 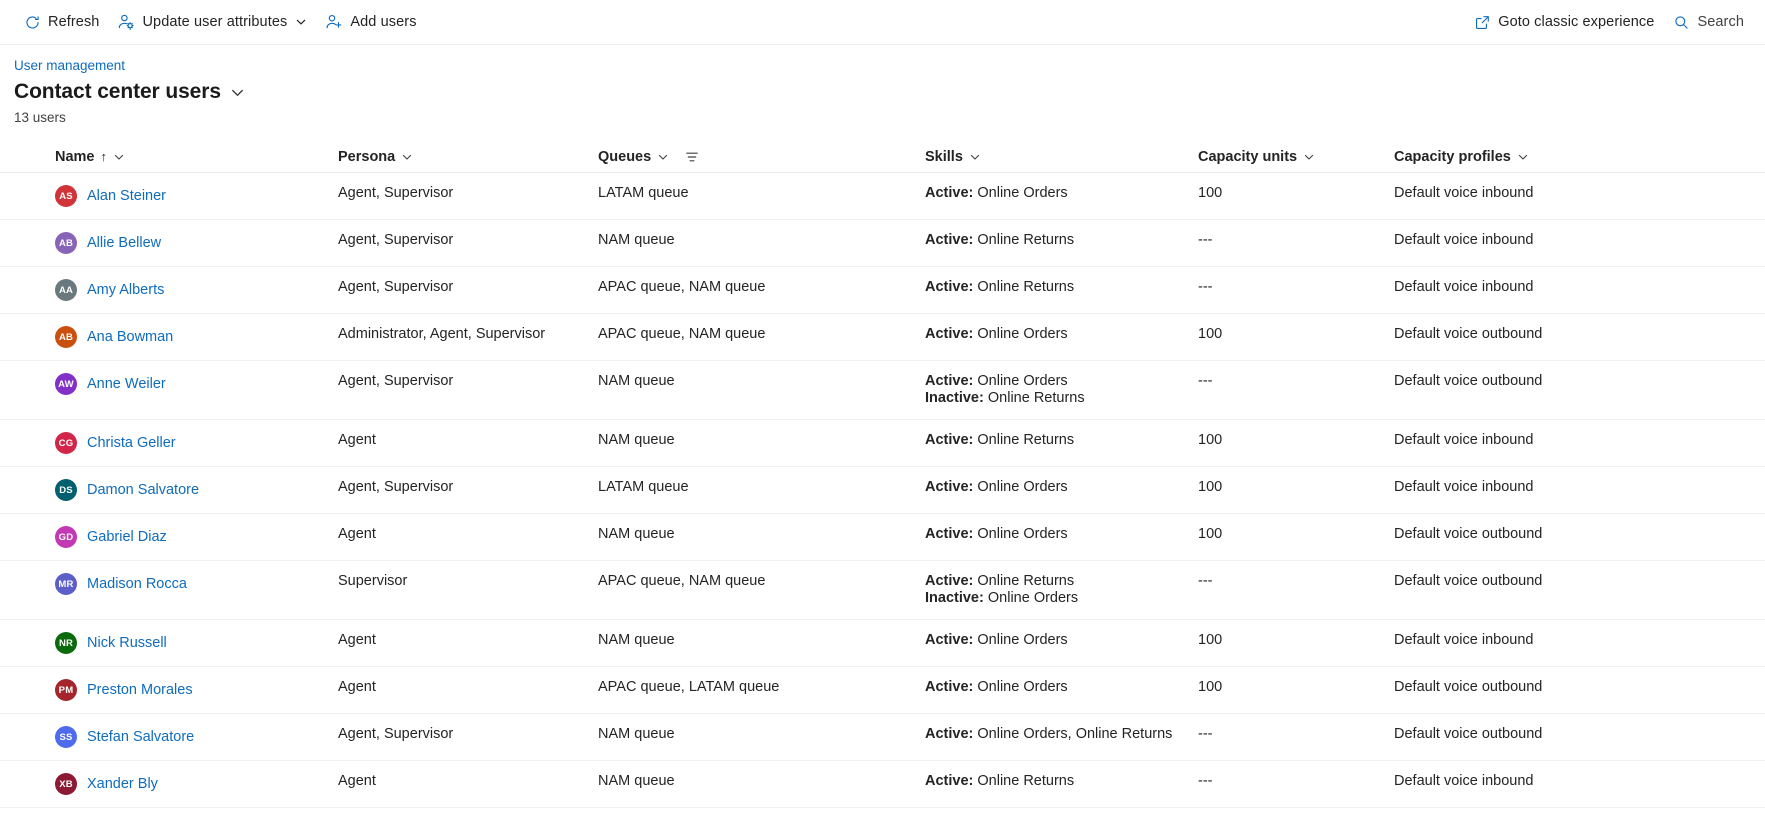 What do you see at coordinates (691, 156) in the screenshot?
I see `filter-icon` at bounding box center [691, 156].